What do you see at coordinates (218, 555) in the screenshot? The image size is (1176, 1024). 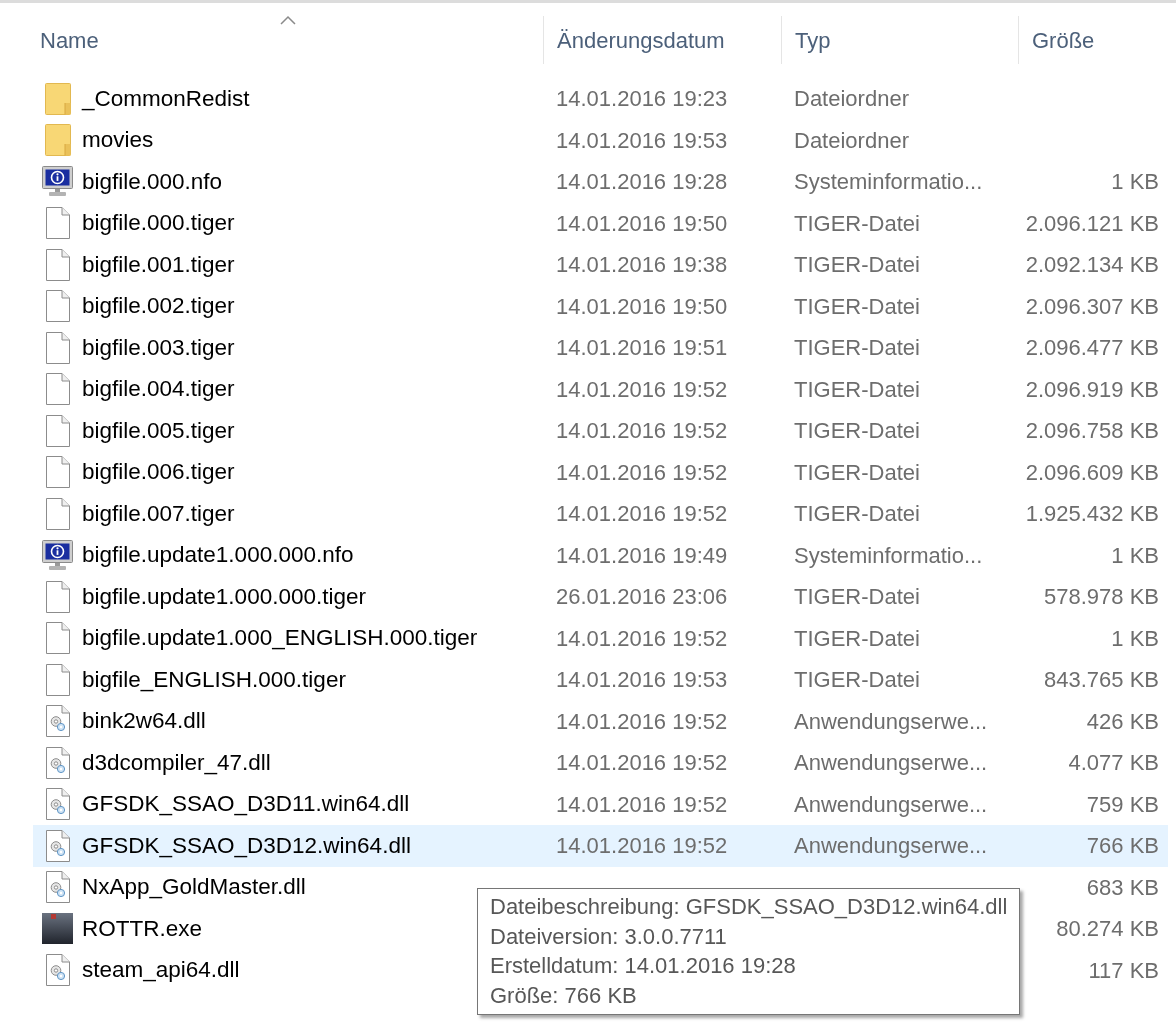 I see `file-name: bigfile.update1.000.000.nfo` at bounding box center [218, 555].